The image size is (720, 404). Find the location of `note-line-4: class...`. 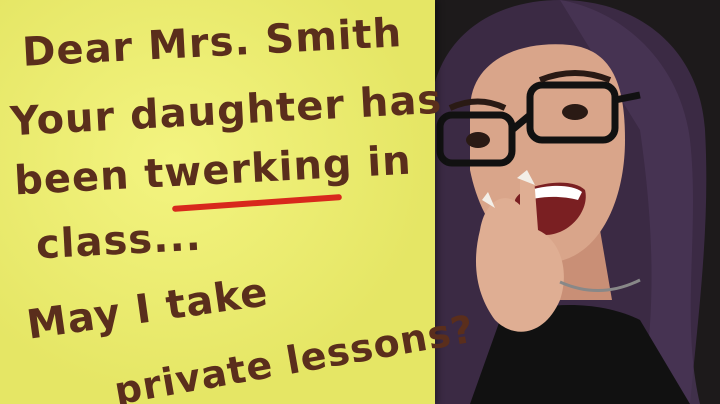

note-line-4: class... is located at coordinates (118, 241).